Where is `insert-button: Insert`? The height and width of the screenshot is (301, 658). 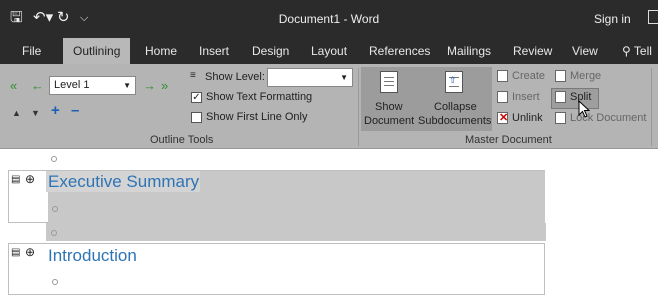
insert-button: Insert is located at coordinates (526, 97).